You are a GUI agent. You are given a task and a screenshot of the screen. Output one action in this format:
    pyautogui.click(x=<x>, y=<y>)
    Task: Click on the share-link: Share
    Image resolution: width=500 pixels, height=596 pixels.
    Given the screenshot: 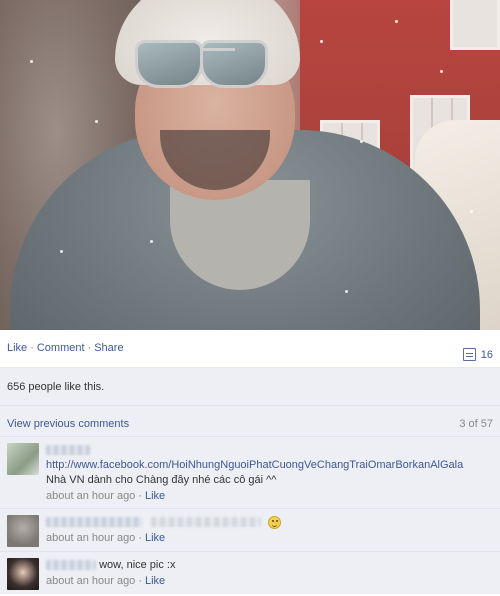 What is the action you would take?
    pyautogui.click(x=108, y=348)
    